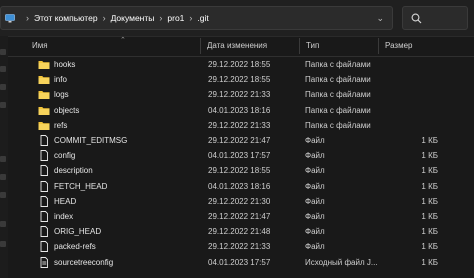 The height and width of the screenshot is (278, 474). I want to click on file-name: sourcetreeconfig, so click(84, 262).